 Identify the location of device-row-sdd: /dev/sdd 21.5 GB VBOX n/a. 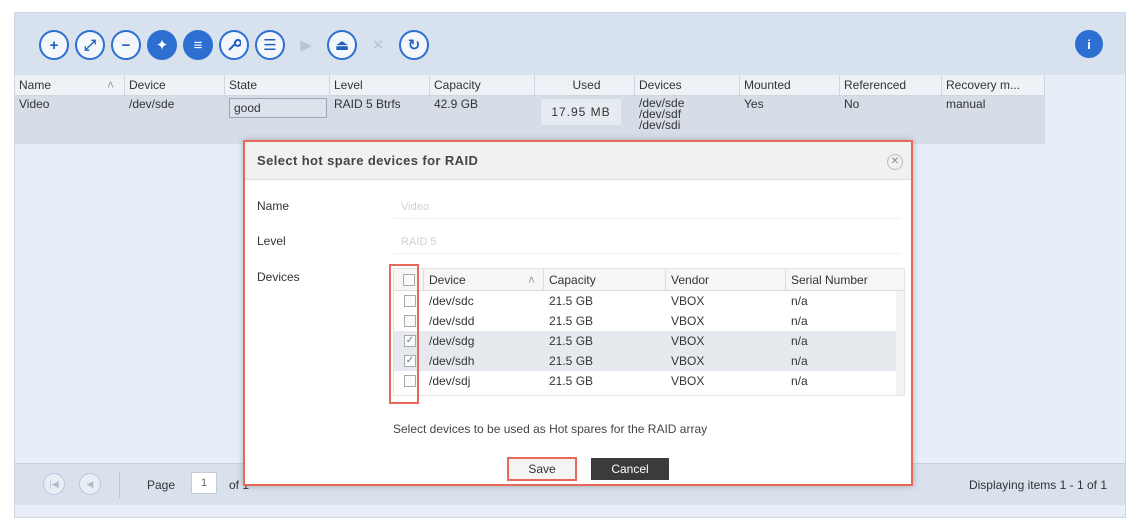
(649, 321).